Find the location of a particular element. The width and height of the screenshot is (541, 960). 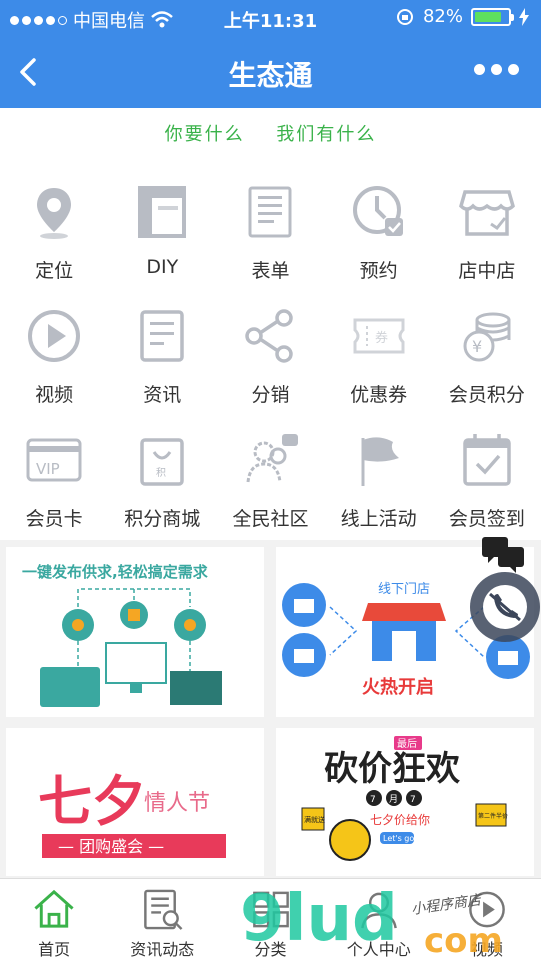

banner-bargain-sub: 七夕价给你 is located at coordinates (400, 820).